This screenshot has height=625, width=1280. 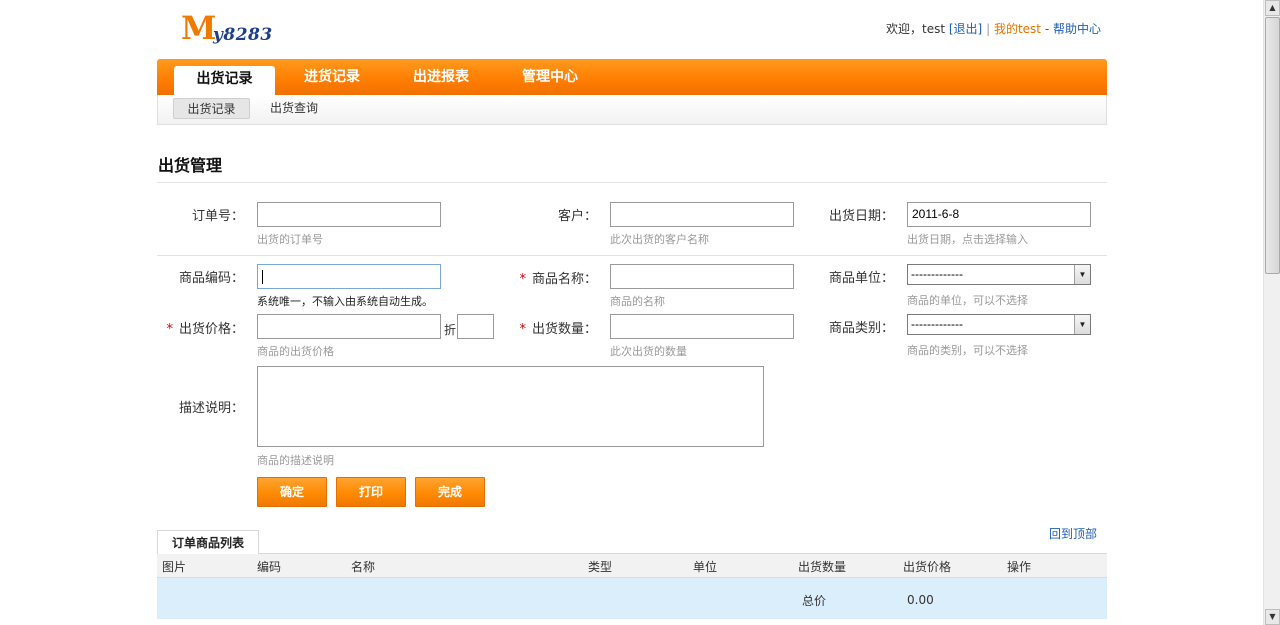 What do you see at coordinates (937, 324) in the screenshot?
I see `product-category-selected: -------------` at bounding box center [937, 324].